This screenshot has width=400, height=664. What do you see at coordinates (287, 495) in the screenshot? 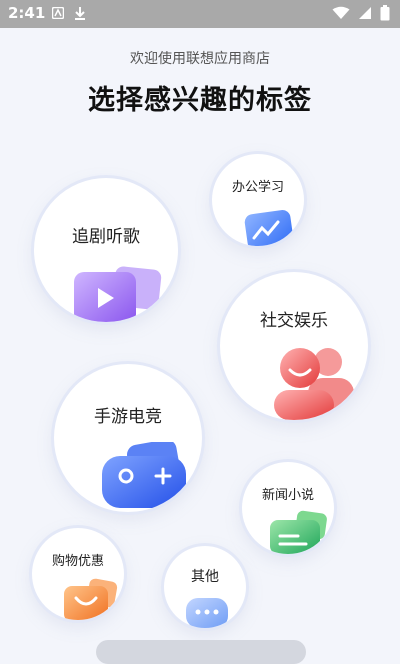
I see `tag-news-novels-label: 新闻小说` at bounding box center [287, 495].